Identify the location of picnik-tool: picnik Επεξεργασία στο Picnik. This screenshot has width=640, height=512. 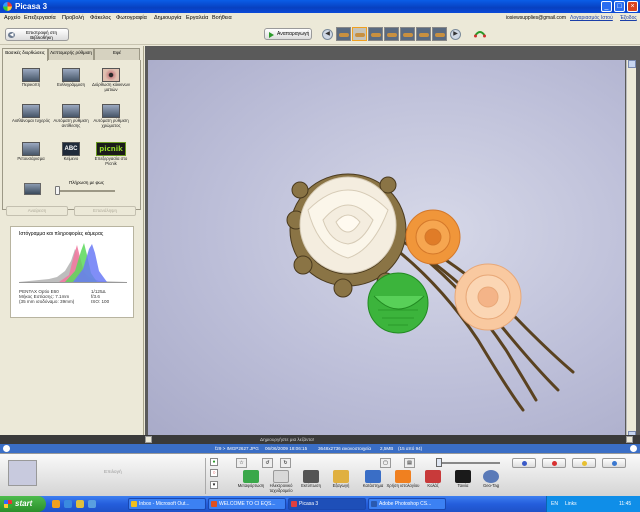
(111, 154).